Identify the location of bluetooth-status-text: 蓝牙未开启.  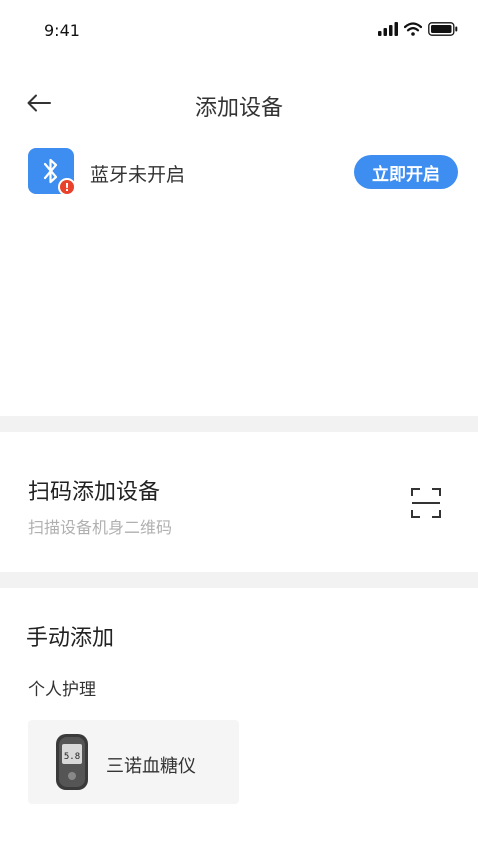
(138, 175).